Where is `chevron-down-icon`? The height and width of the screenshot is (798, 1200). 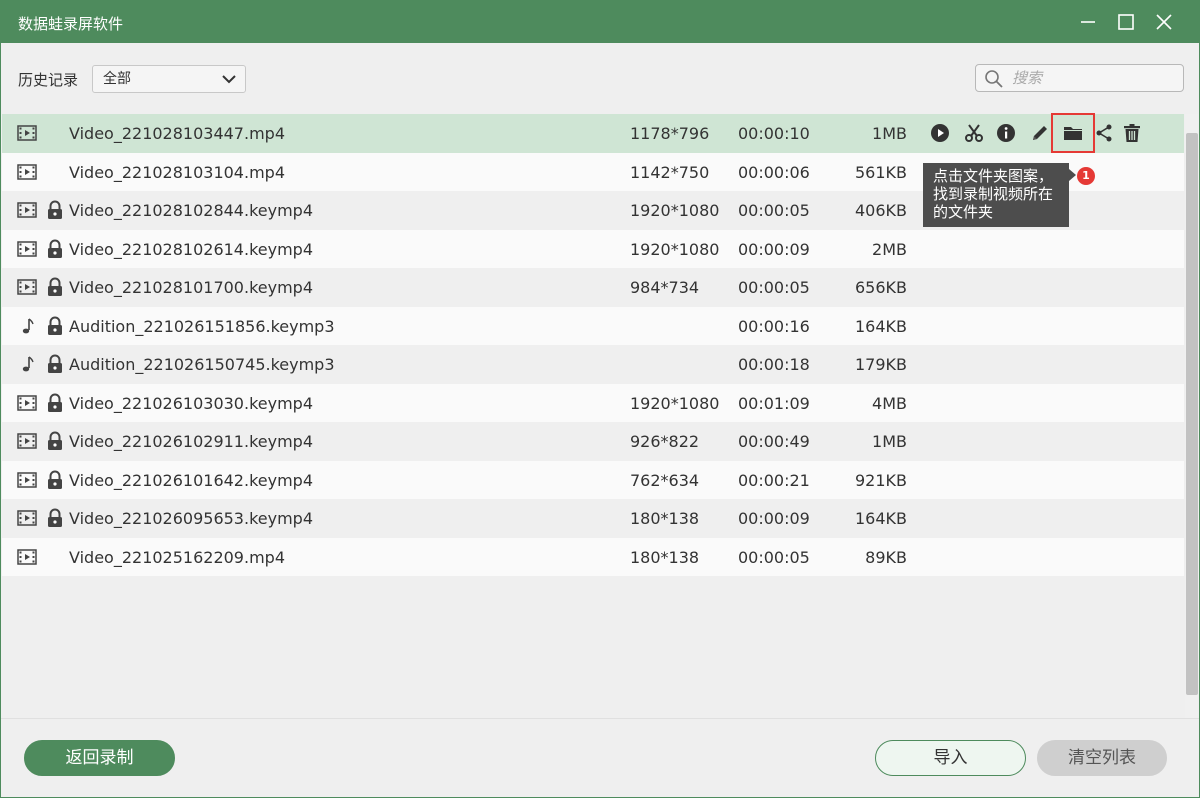
chevron-down-icon is located at coordinates (229, 79).